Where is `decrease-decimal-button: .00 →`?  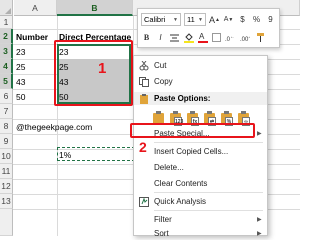
decrease-decimal-button: .00 → is located at coordinates (246, 37).